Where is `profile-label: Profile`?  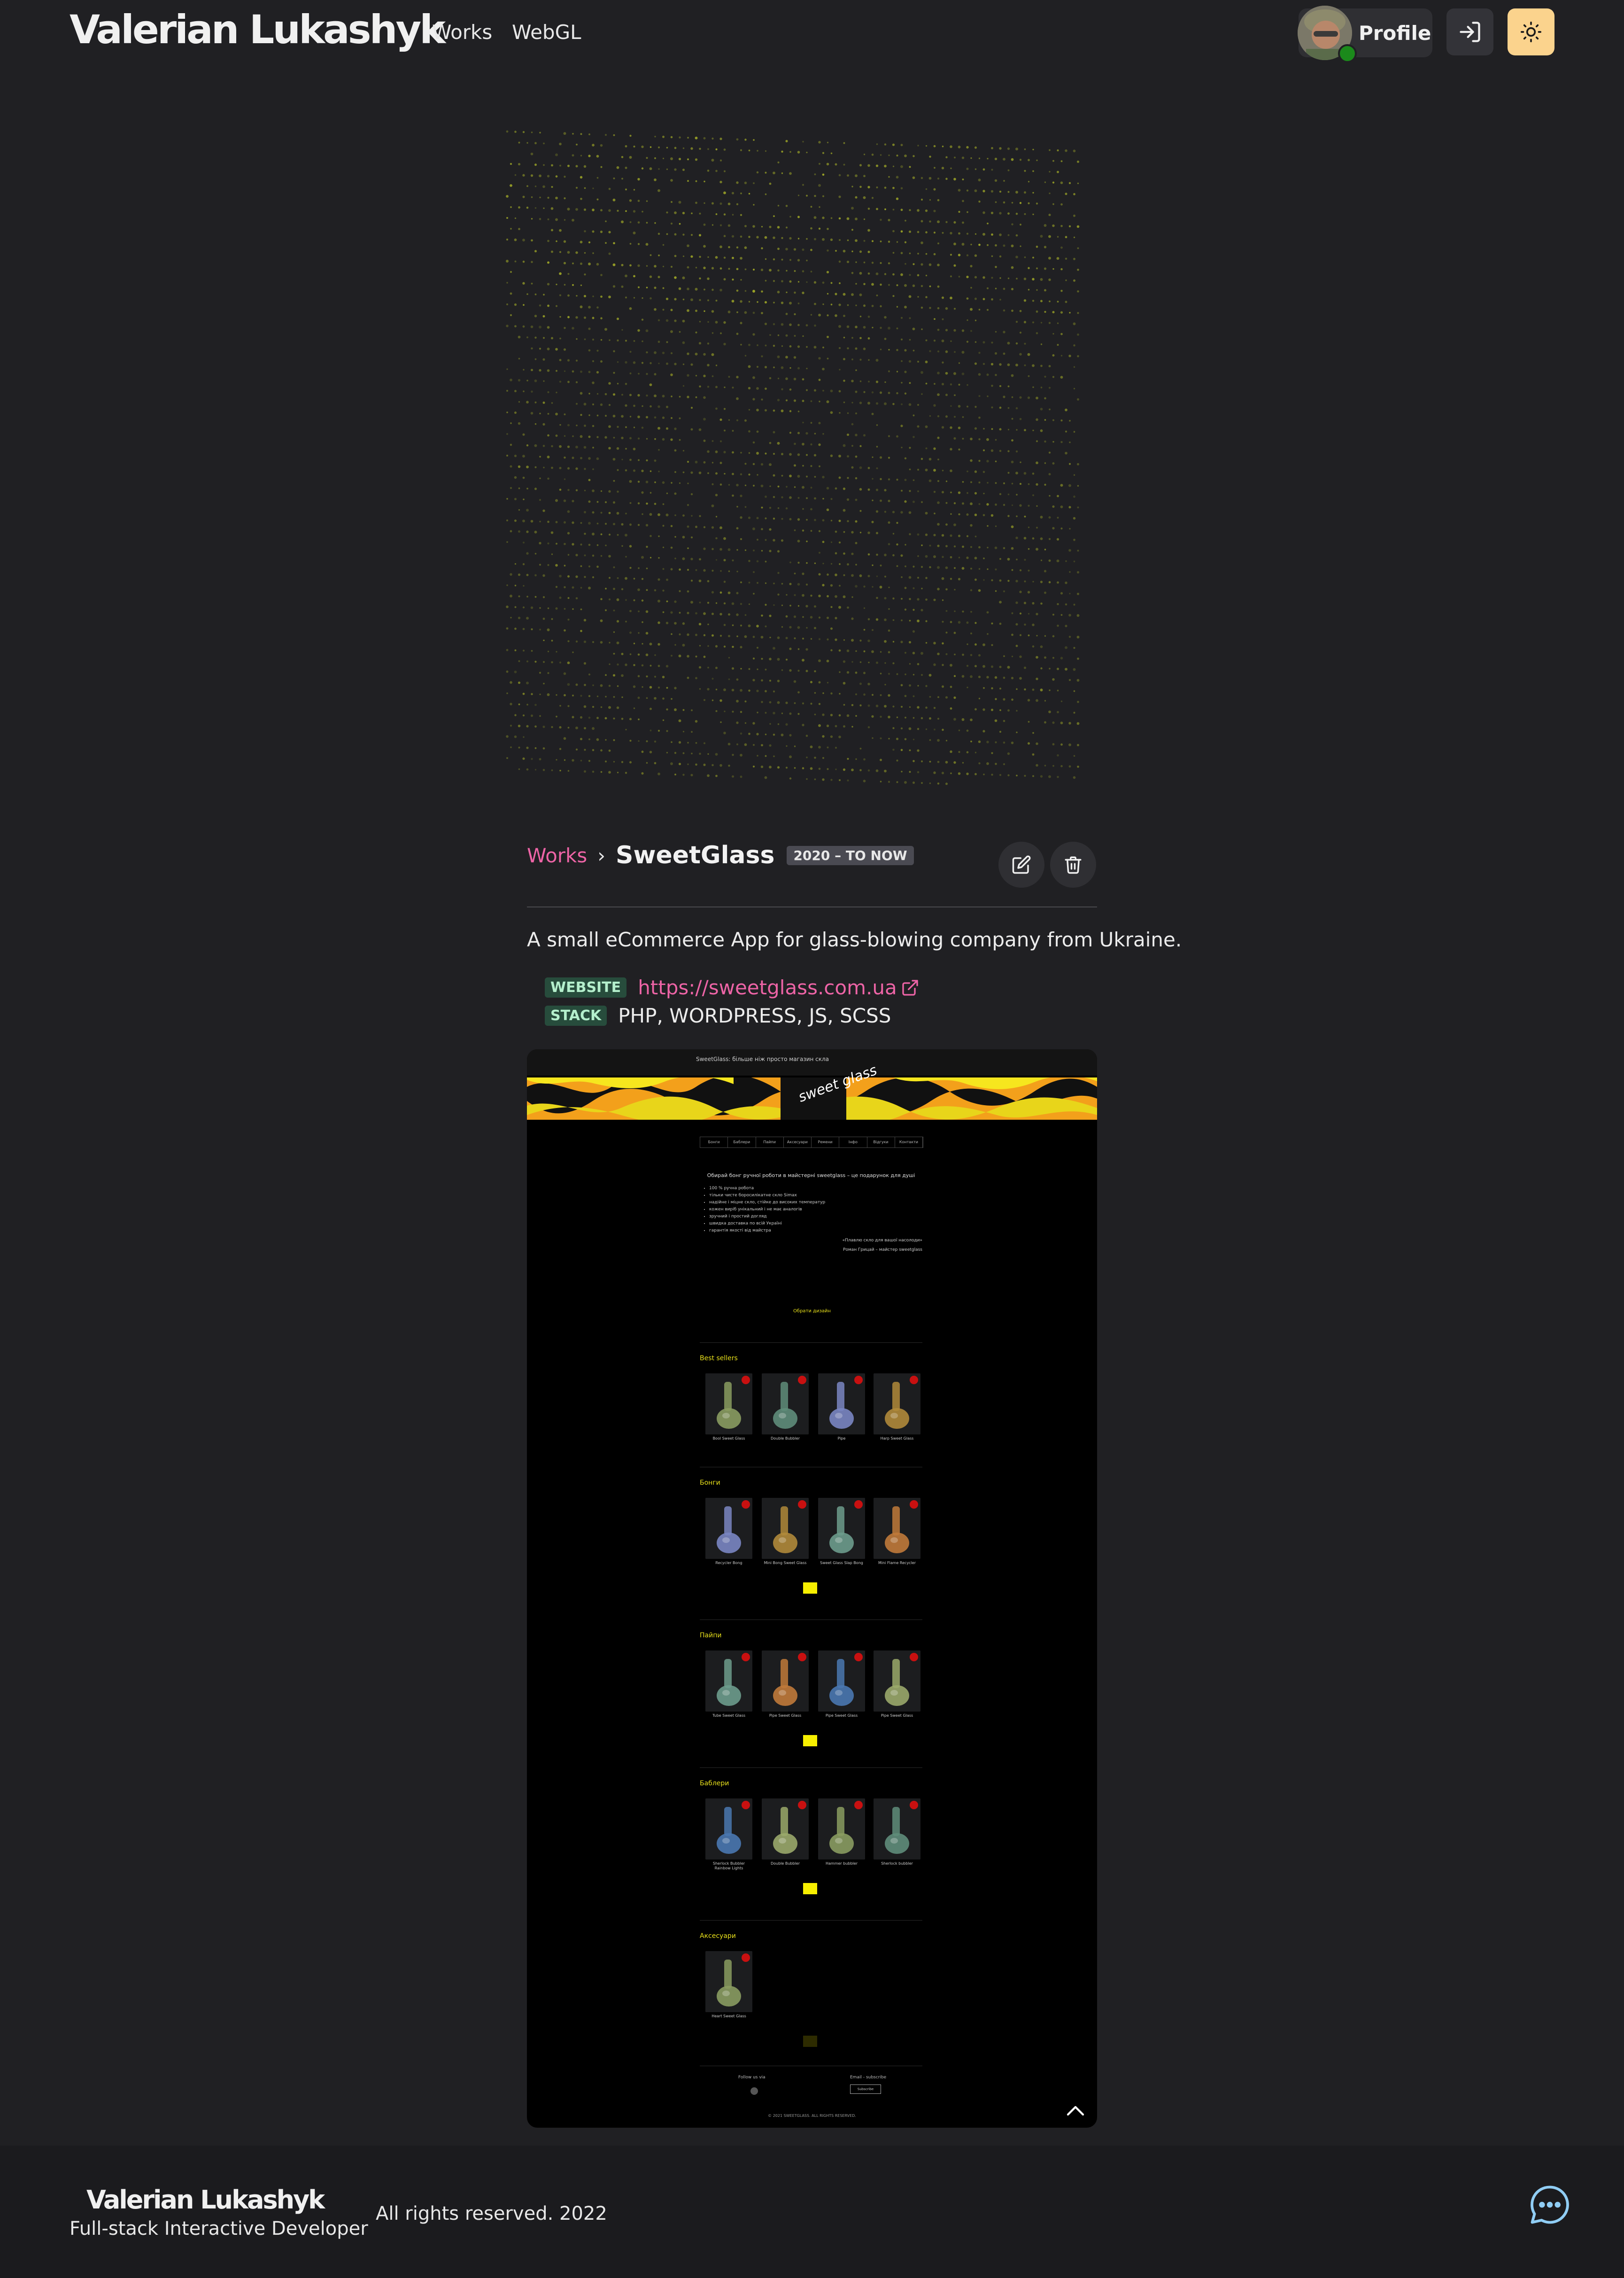
profile-label: Profile is located at coordinates (1395, 33).